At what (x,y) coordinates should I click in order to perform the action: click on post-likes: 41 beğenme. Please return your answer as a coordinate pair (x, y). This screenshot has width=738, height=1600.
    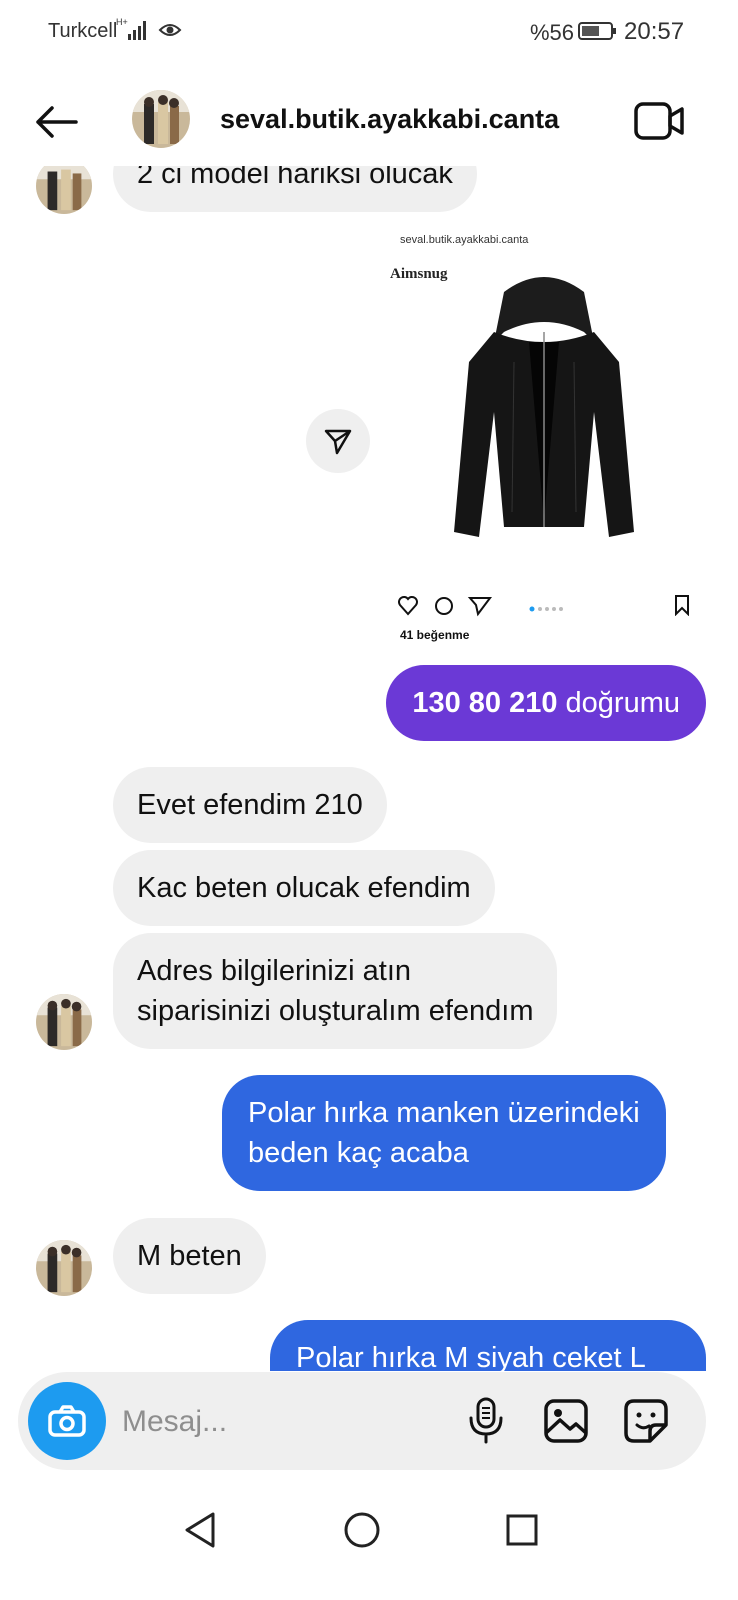
    Looking at the image, I should click on (435, 635).